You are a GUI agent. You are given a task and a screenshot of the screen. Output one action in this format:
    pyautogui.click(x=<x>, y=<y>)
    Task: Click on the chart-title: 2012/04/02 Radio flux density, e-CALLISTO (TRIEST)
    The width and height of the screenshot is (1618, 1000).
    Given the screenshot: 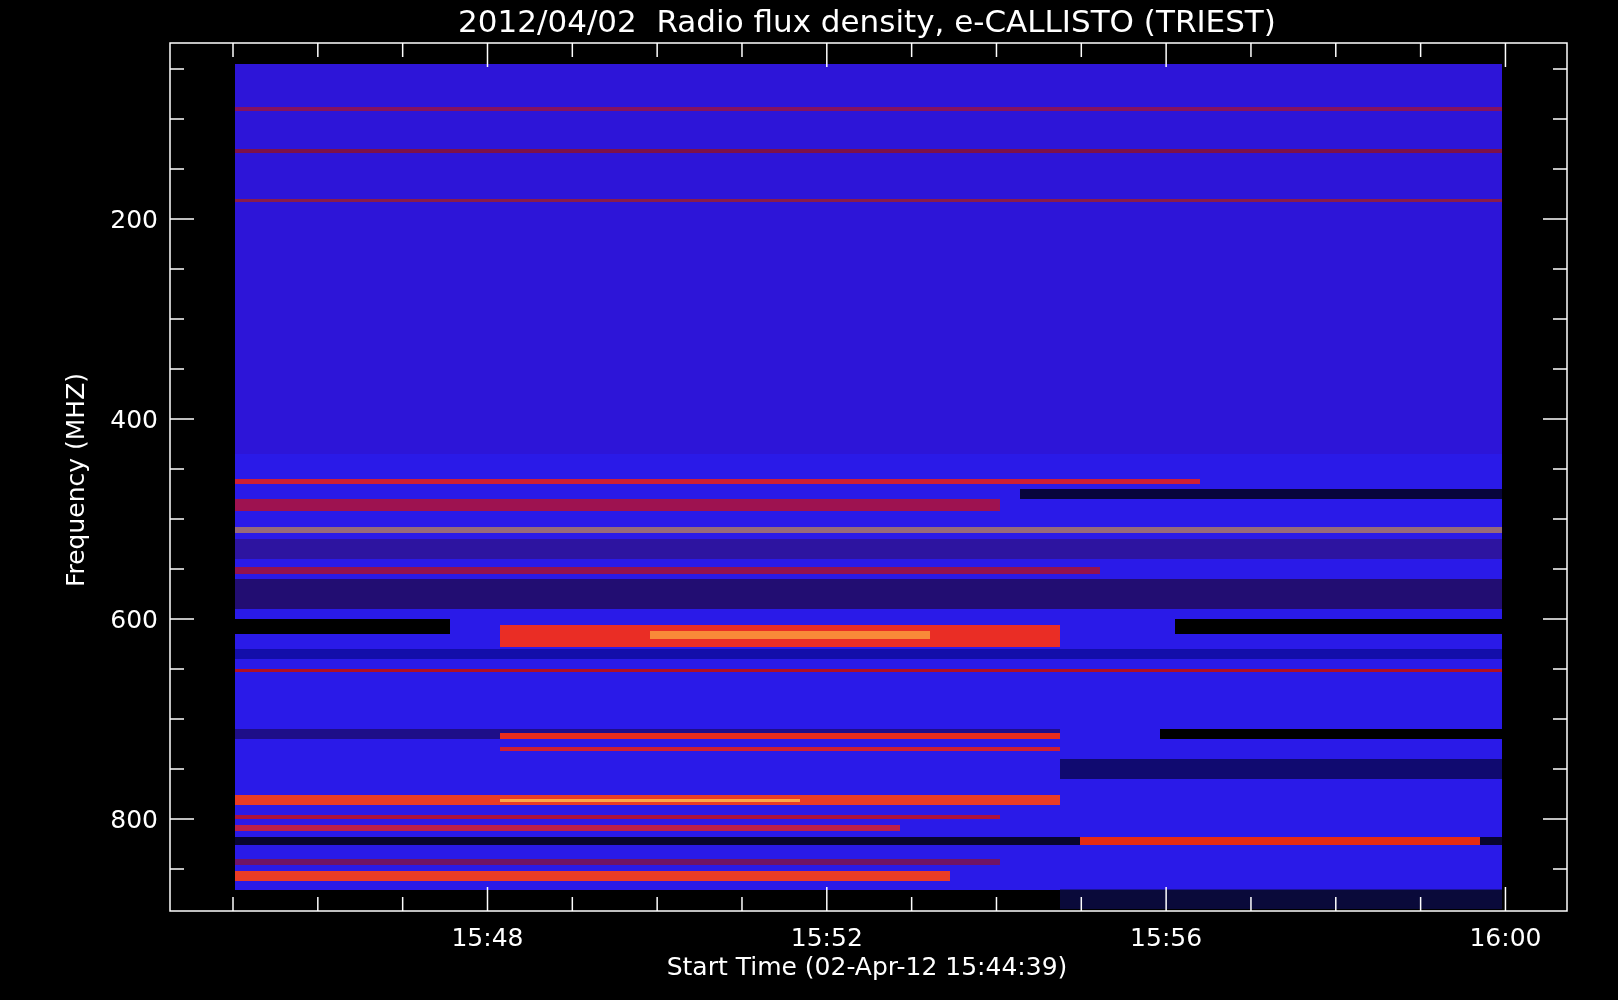 What is the action you would take?
    pyautogui.click(x=867, y=21)
    